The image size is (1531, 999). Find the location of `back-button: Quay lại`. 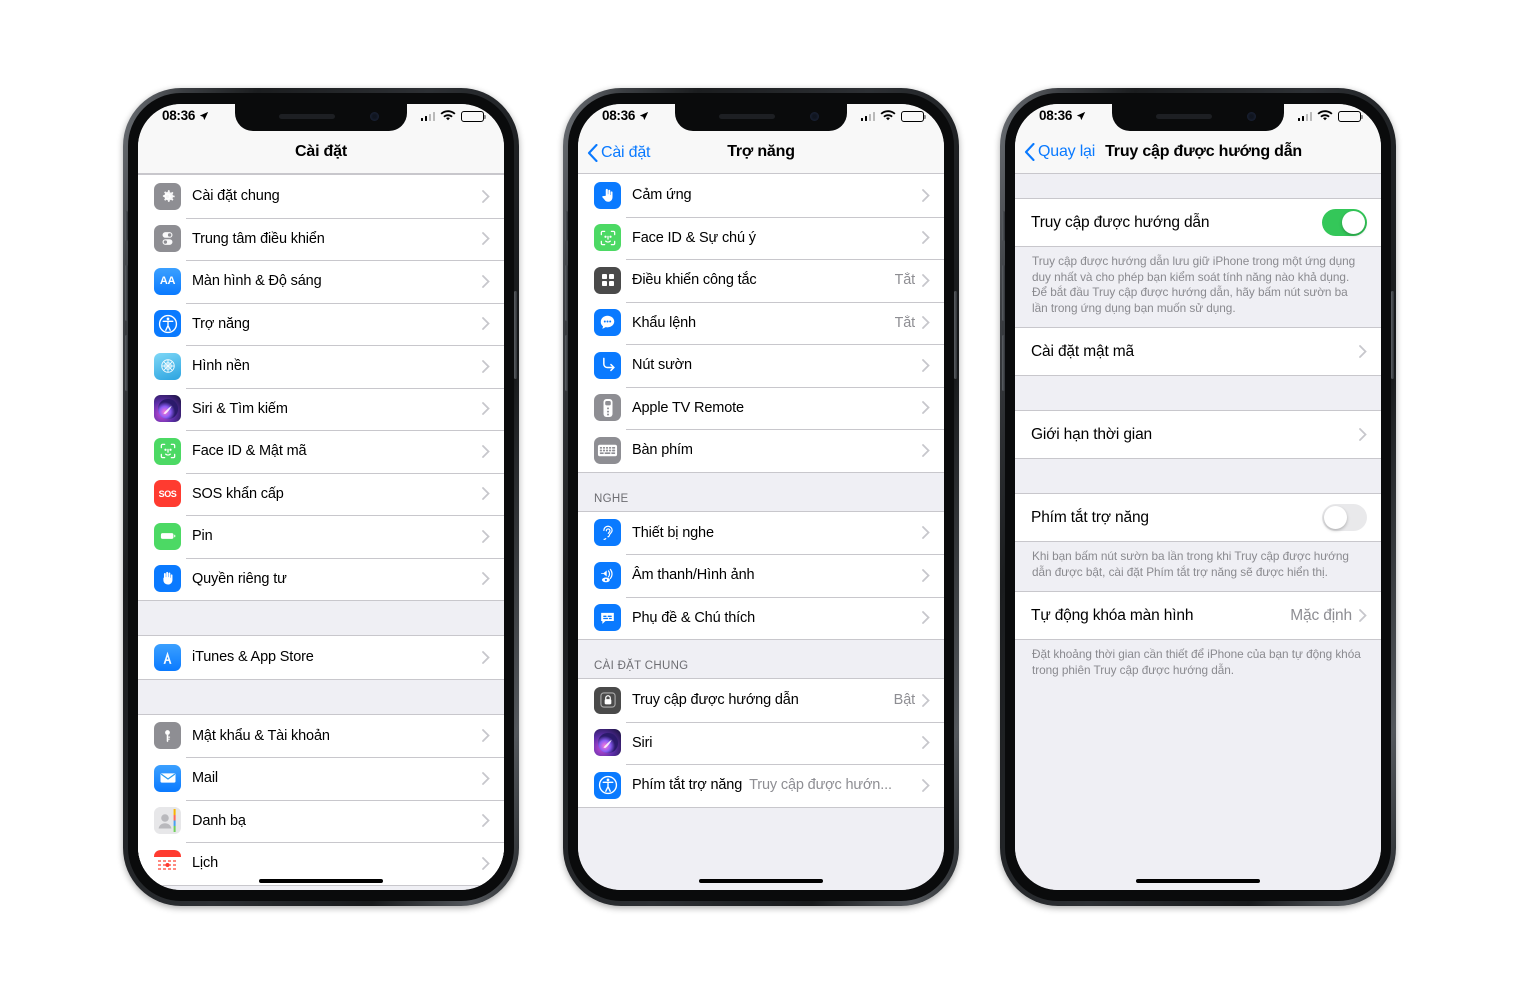

back-button: Quay lại is located at coordinates (1059, 152).